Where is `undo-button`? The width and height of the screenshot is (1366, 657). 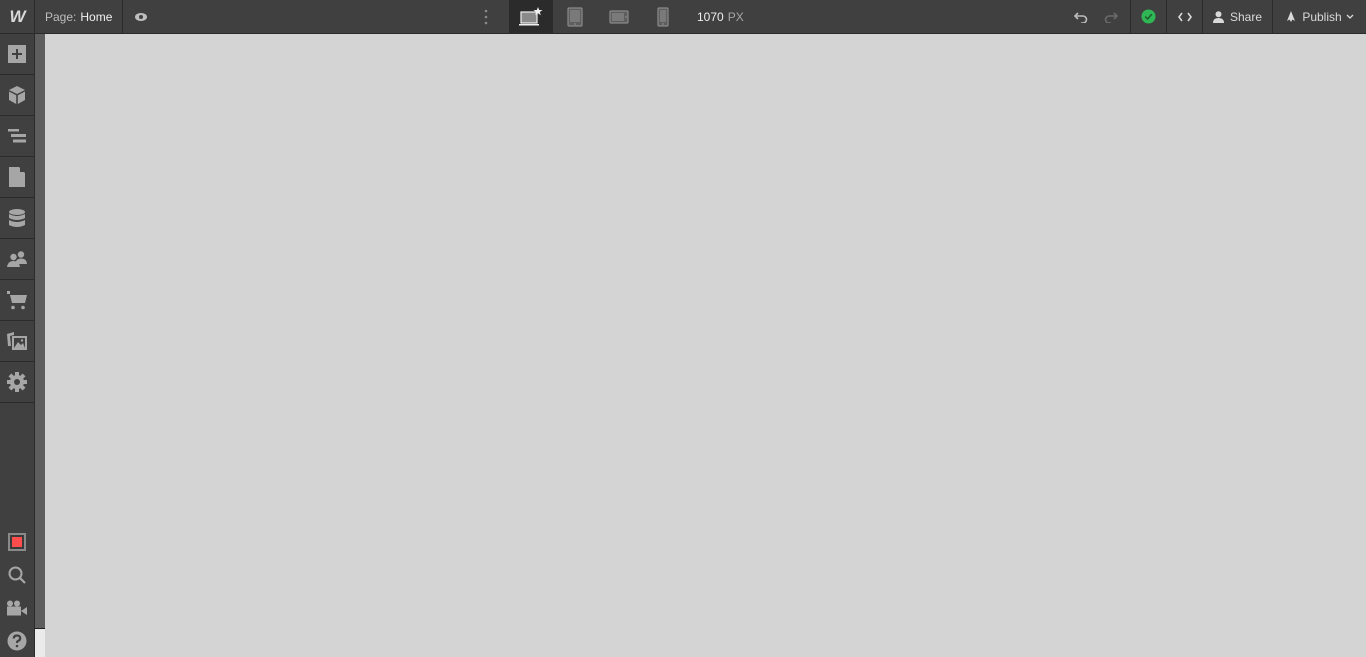 undo-button is located at coordinates (1081, 16).